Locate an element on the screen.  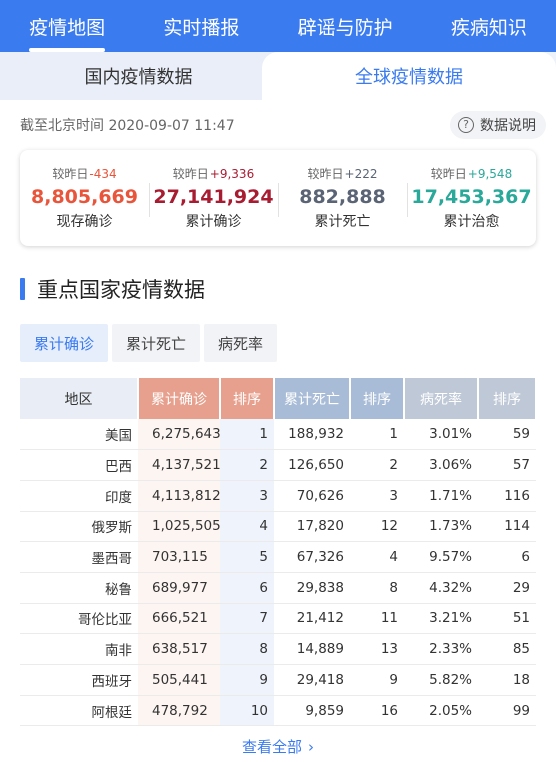
cell-region: 墨西哥 is located at coordinates (79, 557).